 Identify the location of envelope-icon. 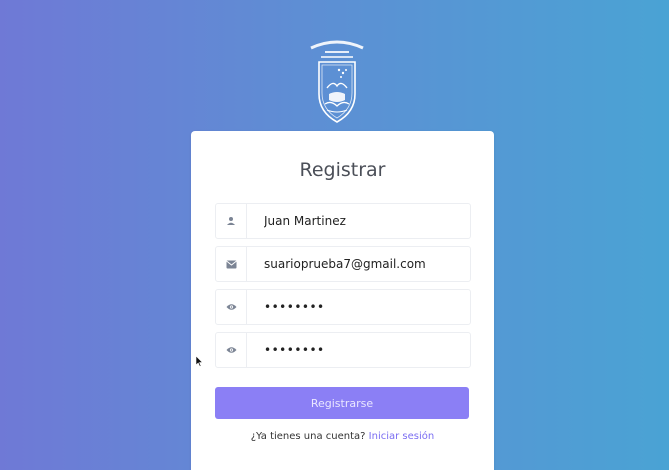
(231, 264).